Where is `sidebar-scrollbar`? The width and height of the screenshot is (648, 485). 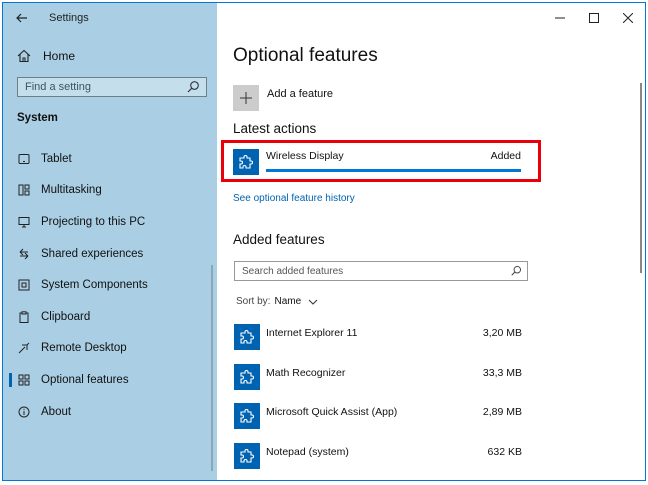
sidebar-scrollbar is located at coordinates (212, 368).